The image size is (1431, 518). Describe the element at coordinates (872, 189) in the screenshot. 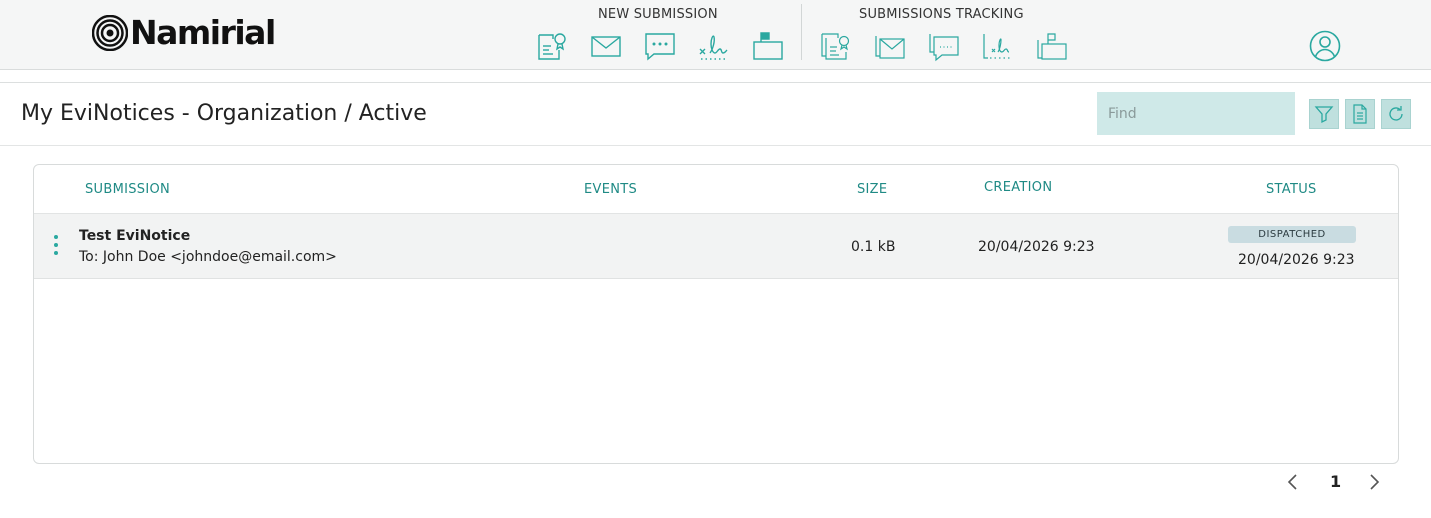

I see `column-header-size: SIZE` at that location.